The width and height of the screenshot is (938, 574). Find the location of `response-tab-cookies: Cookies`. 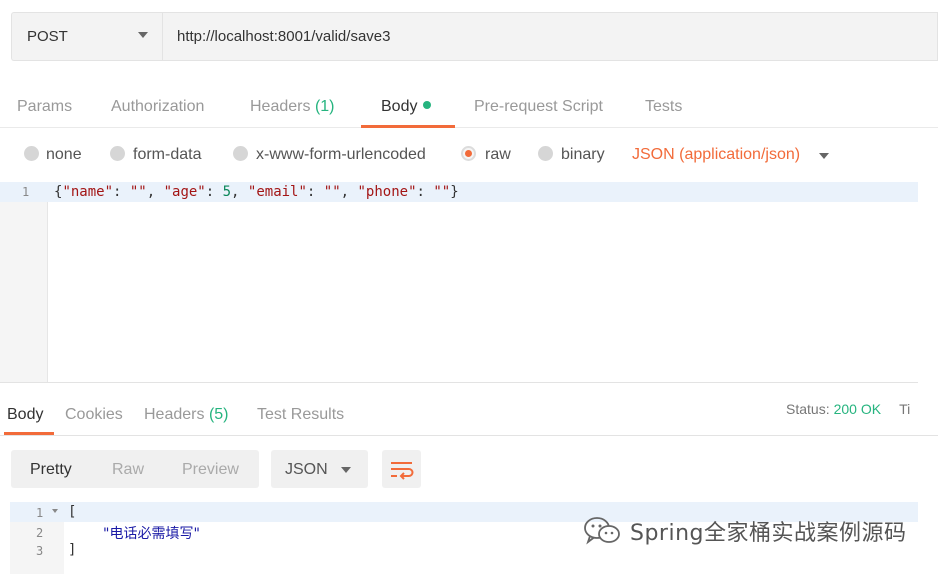

response-tab-cookies: Cookies is located at coordinates (94, 415).